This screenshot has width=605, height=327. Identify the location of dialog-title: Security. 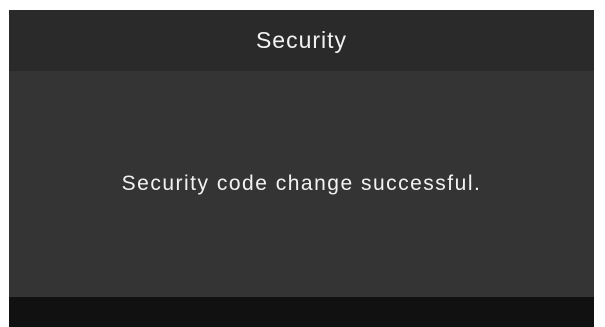
(301, 40).